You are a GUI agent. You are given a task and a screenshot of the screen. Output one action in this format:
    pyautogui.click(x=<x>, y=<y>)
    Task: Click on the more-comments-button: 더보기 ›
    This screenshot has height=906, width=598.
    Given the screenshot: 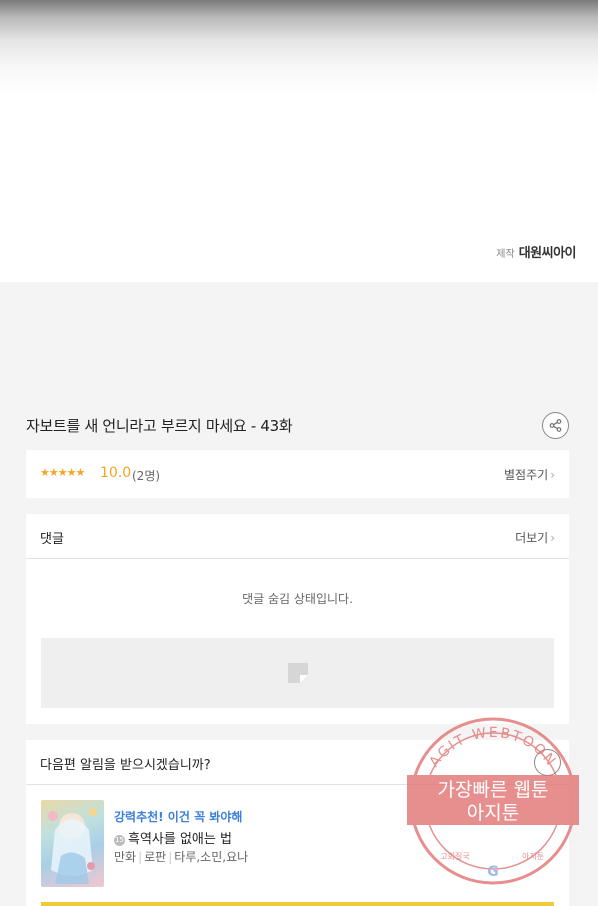 What is the action you would take?
    pyautogui.click(x=535, y=537)
    